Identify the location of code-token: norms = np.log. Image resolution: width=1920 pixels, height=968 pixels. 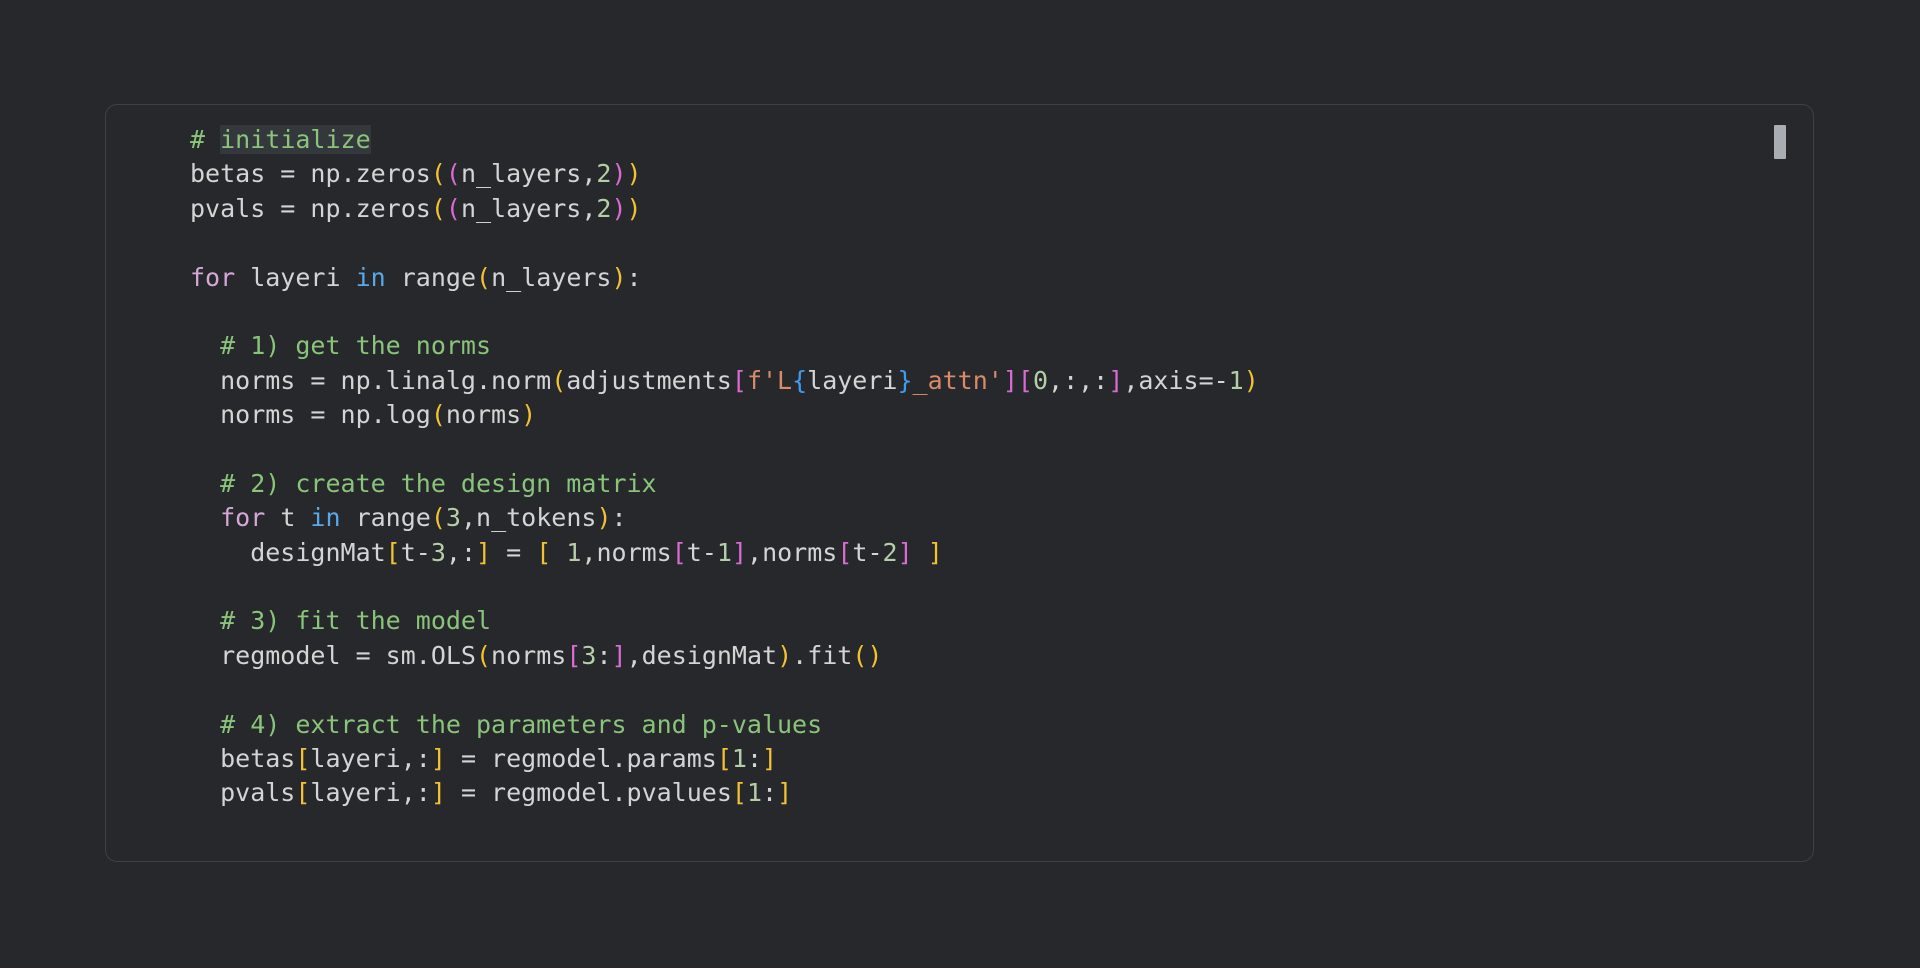
(310, 415).